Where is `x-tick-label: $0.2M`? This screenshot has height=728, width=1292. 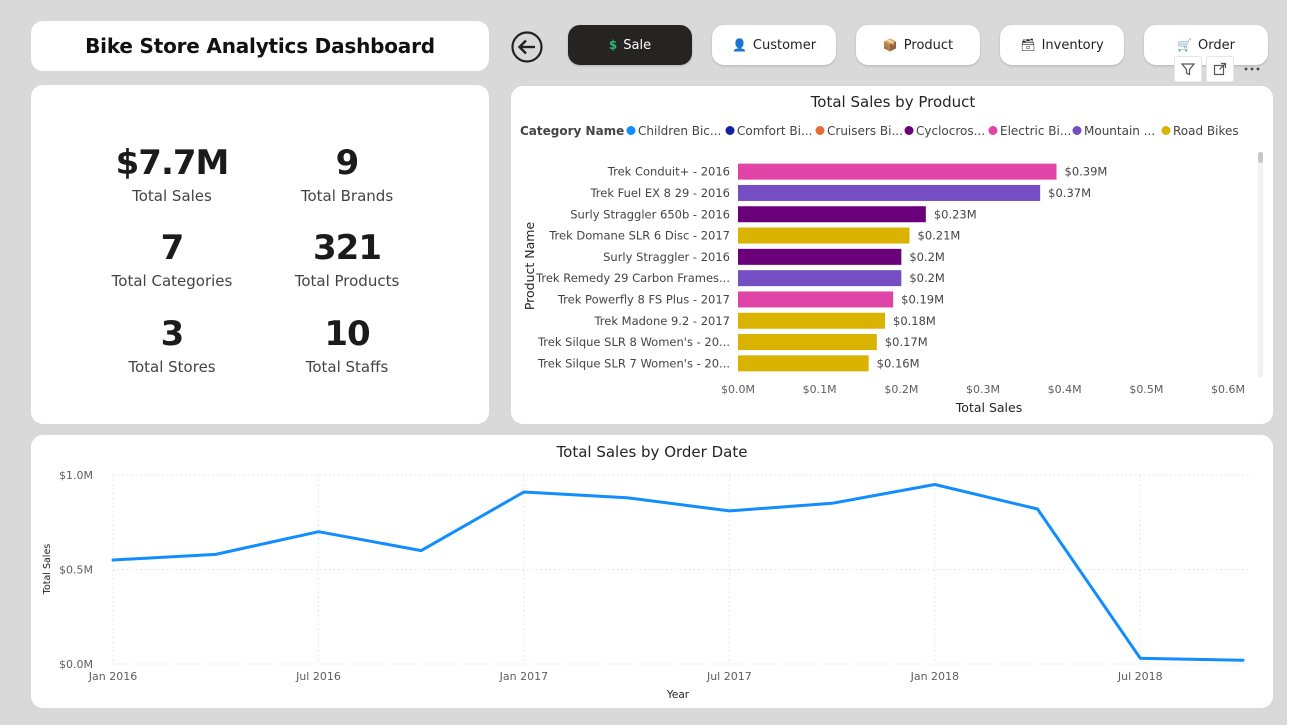
x-tick-label: $0.2M is located at coordinates (901, 389).